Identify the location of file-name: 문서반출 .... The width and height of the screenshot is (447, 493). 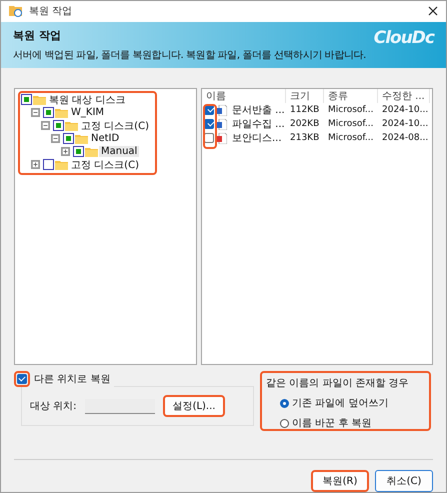
(256, 110).